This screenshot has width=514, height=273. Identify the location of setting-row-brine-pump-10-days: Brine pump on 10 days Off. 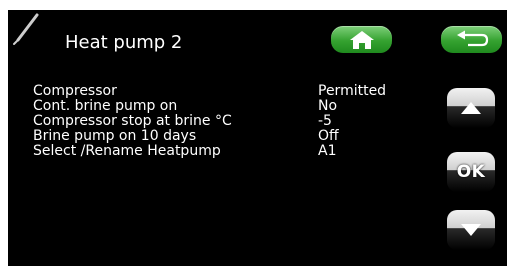
(233, 136).